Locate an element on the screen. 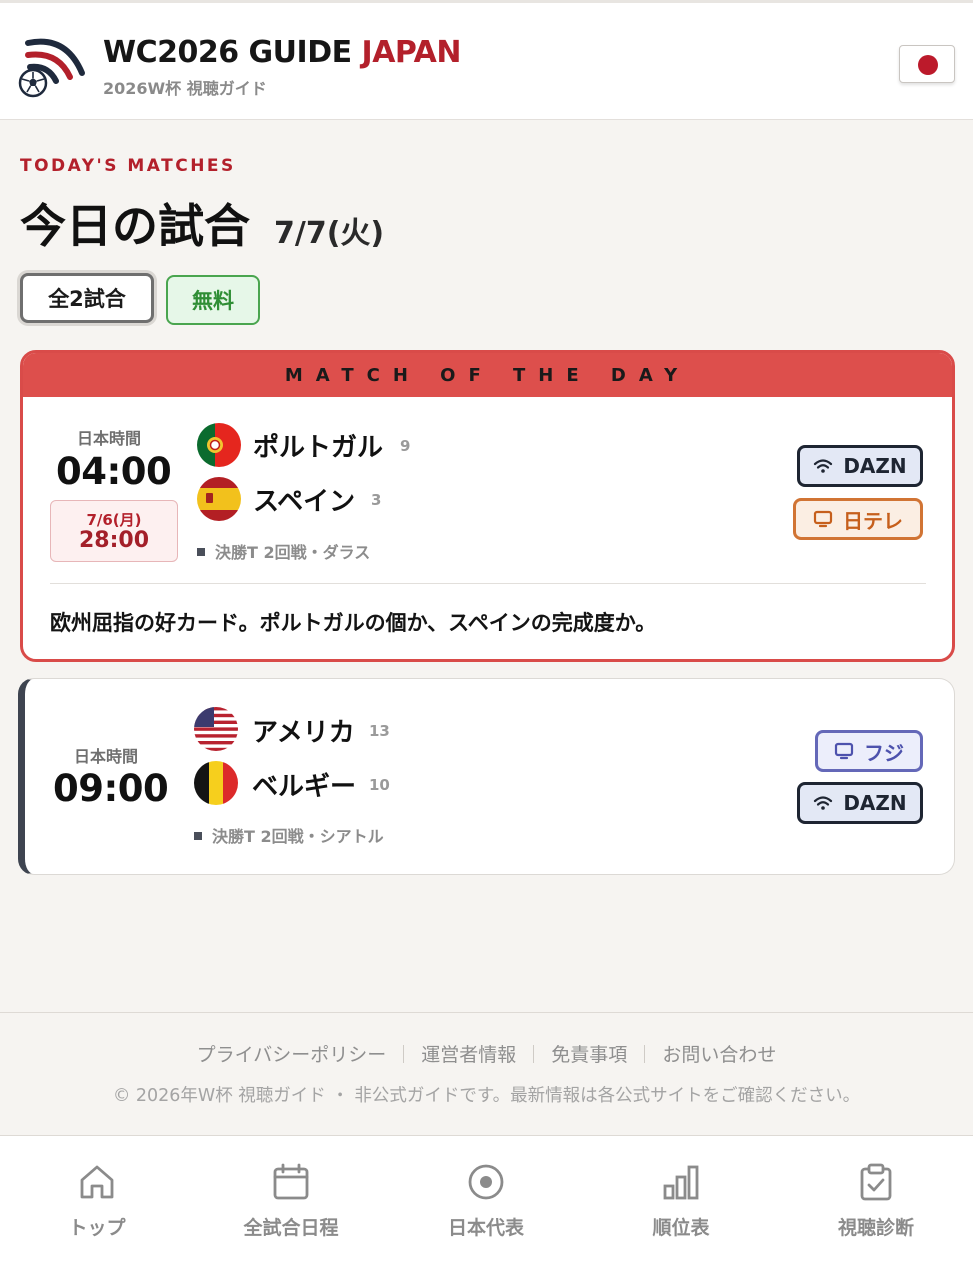  away-team-rank: 3 is located at coordinates (376, 500).